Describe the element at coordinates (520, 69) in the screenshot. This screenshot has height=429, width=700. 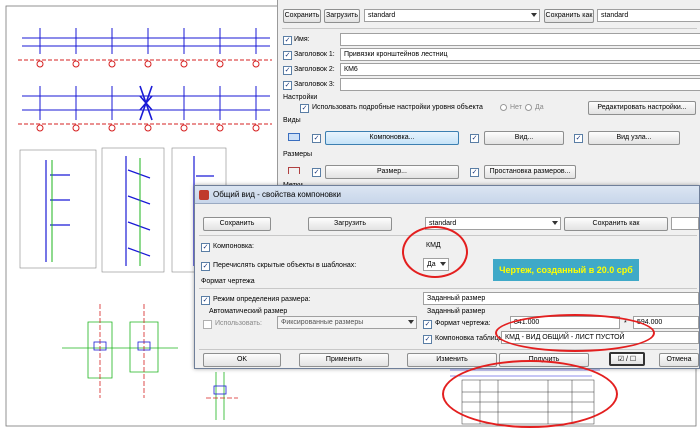
I see `title2-input: КМ6` at that location.